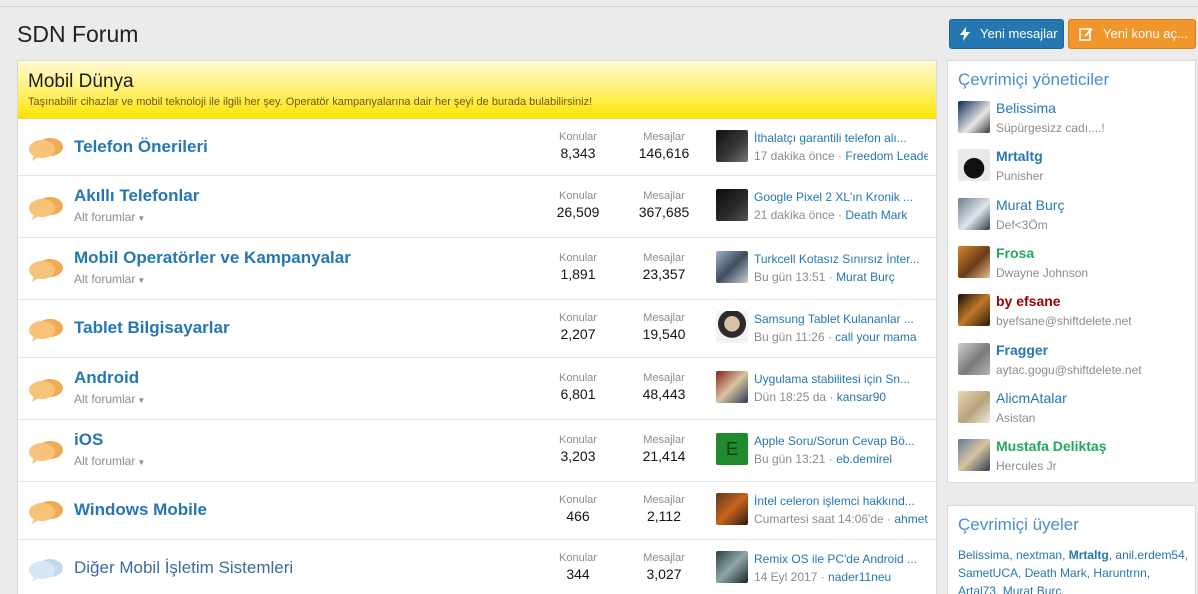  I want to click on last-post-user: kansar90, so click(861, 397).